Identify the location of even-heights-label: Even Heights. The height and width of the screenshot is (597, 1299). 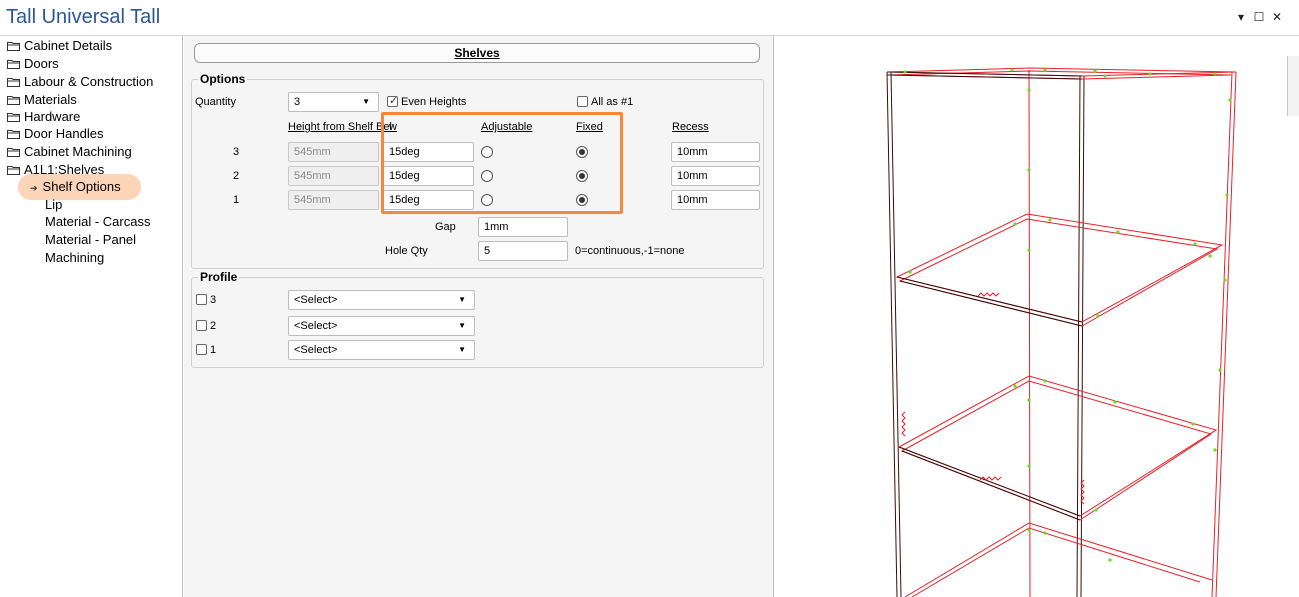
(434, 102).